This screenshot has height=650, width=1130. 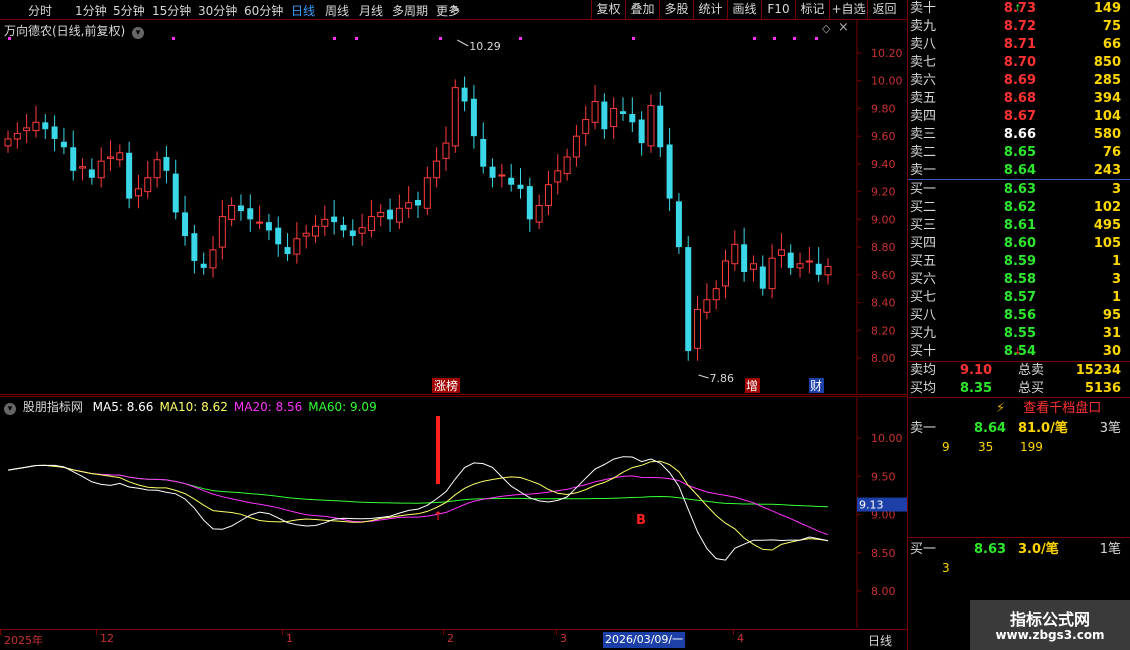 I want to click on order-book-row: 买六 8.58 3, so click(x=1019, y=280).